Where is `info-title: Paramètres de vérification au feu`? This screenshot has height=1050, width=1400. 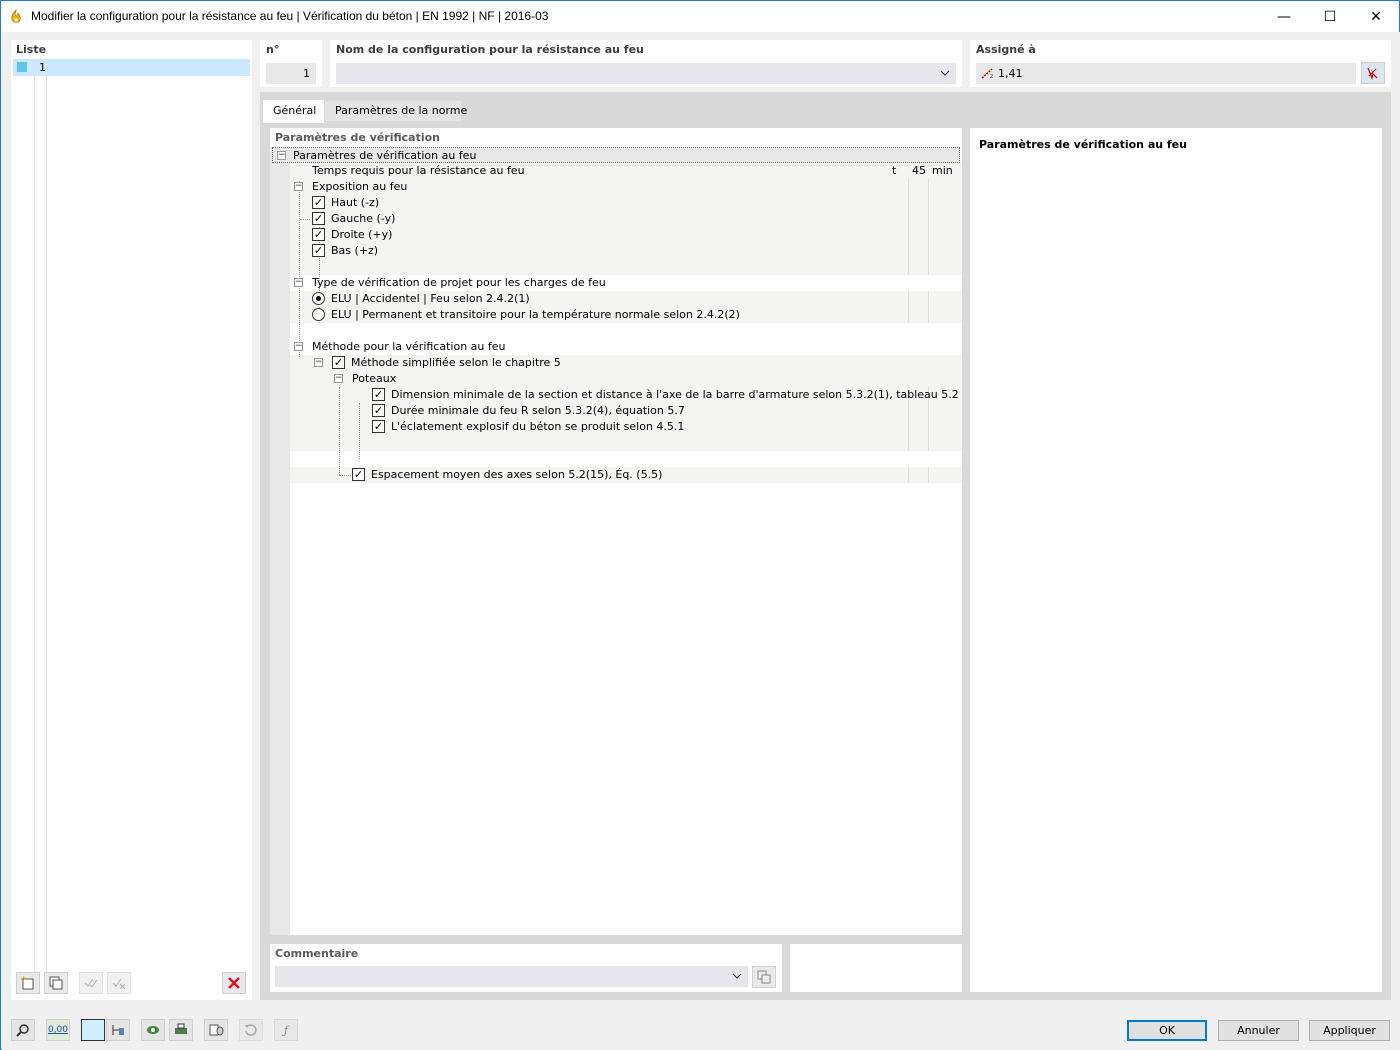
info-title: Paramètres de vérification au feu is located at coordinates (1083, 144).